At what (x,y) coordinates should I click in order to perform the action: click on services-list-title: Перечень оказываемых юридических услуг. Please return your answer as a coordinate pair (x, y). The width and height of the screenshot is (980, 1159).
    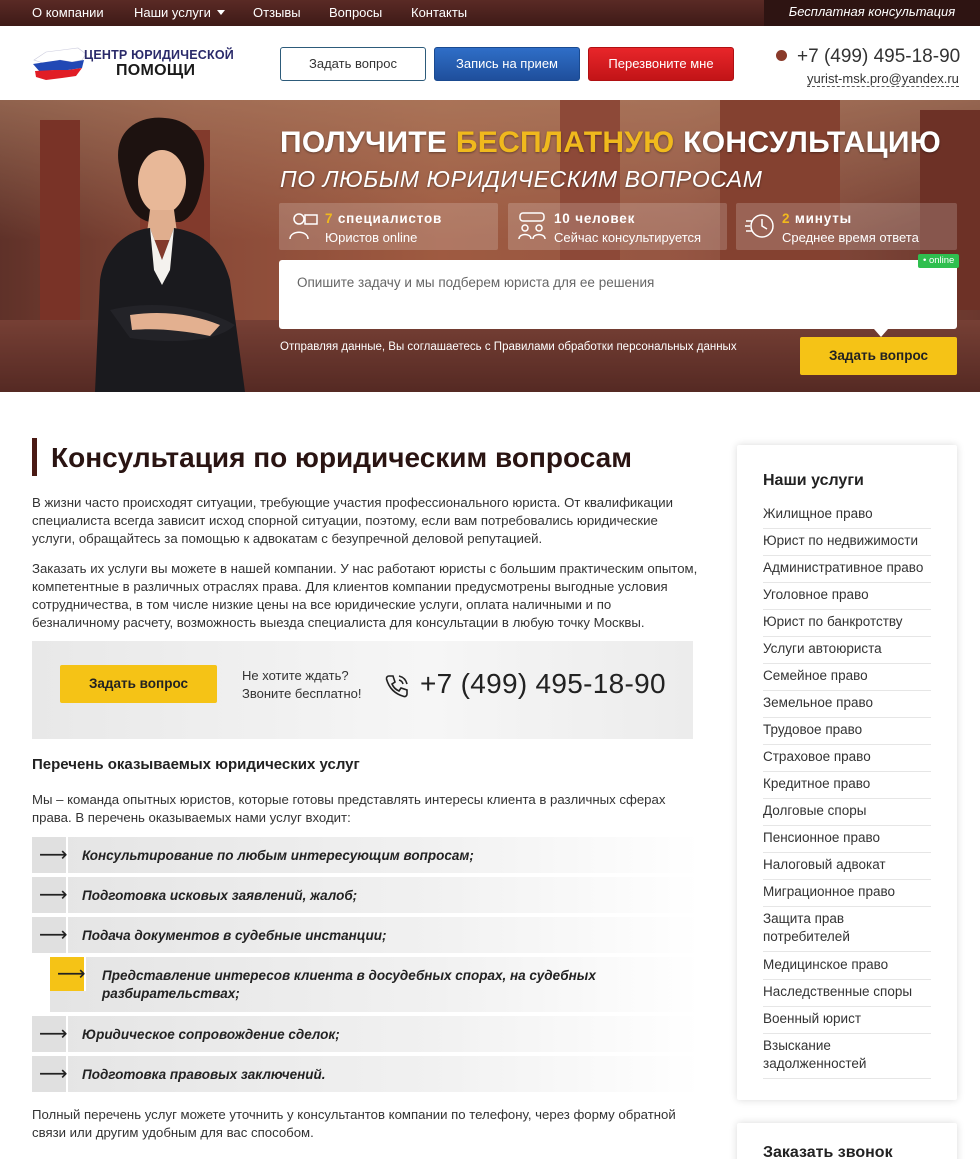
    Looking at the image, I should click on (196, 764).